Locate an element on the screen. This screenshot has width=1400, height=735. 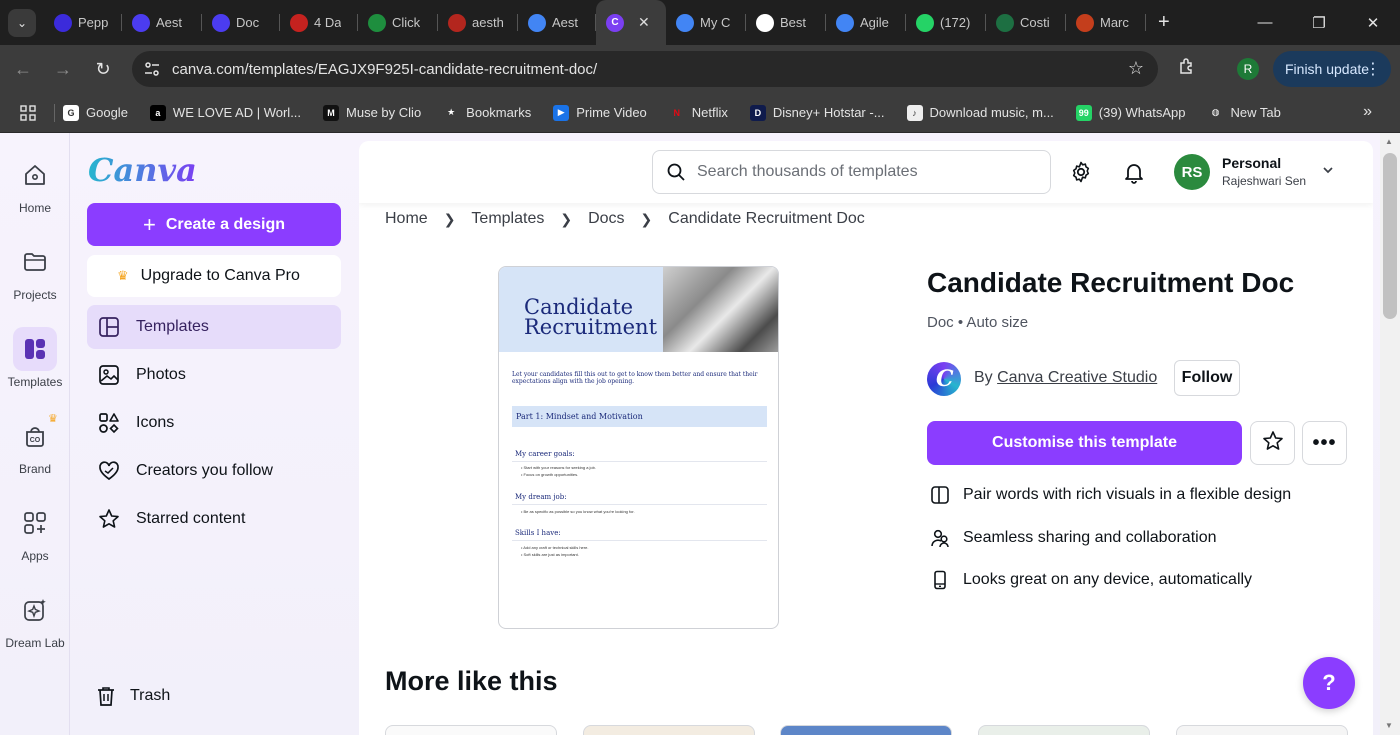
chevron-down-icon is located at coordinates (1328, 172).